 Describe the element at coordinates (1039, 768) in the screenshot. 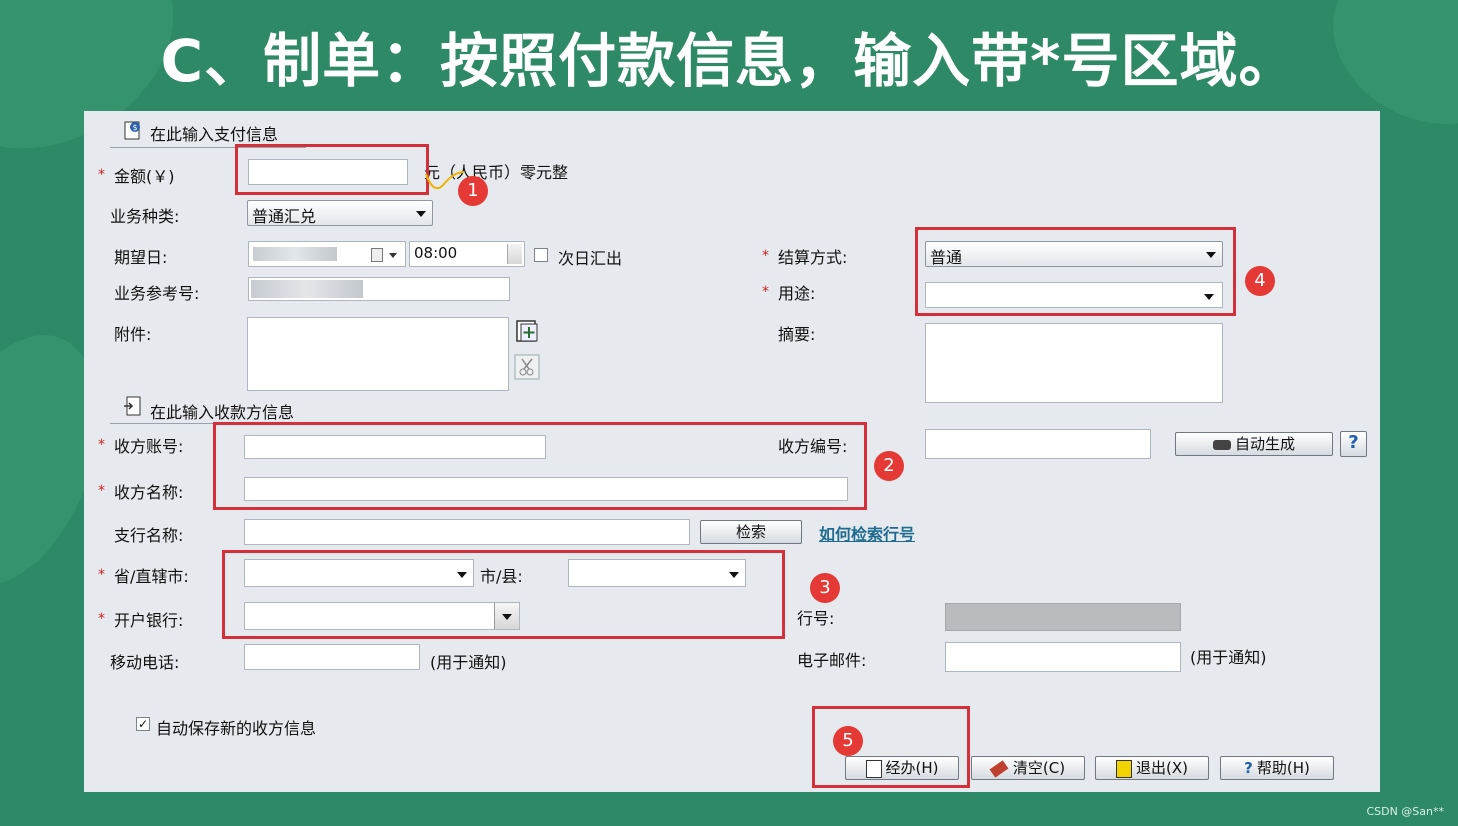

I see `clear-label: 清空(C)` at that location.